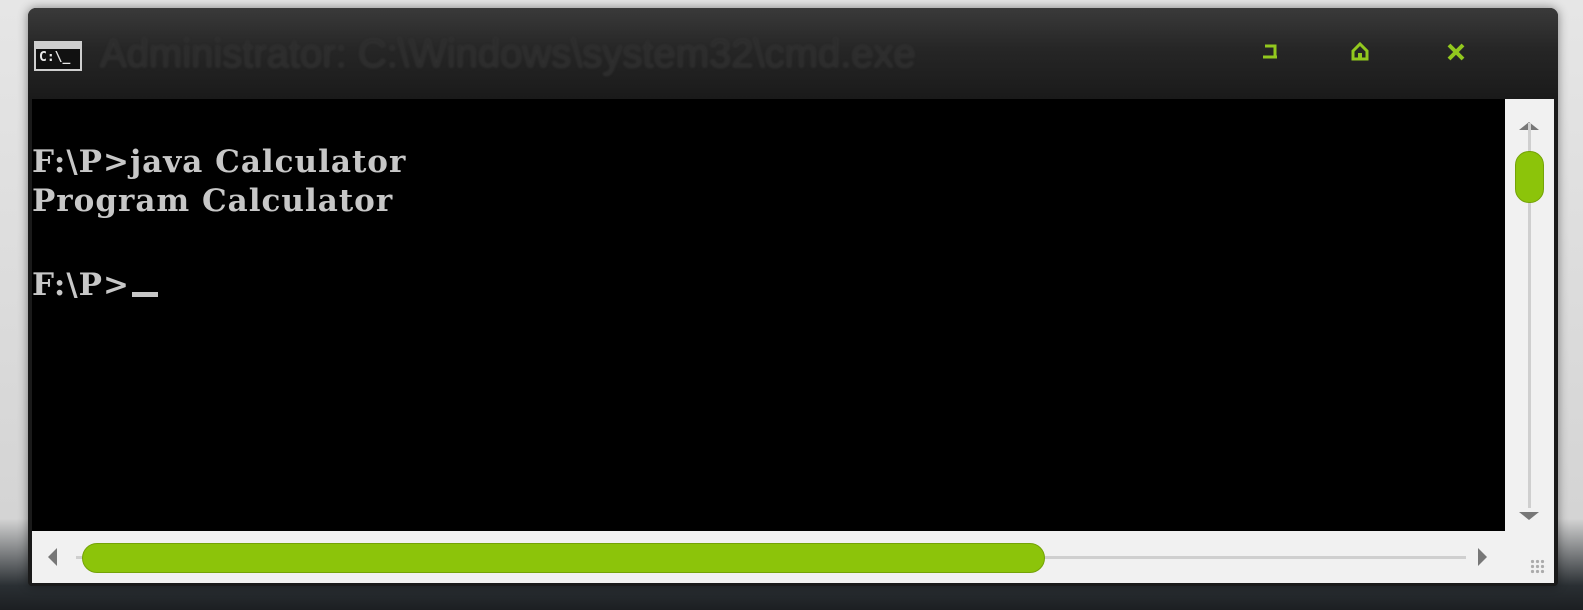 The width and height of the screenshot is (1583, 610). What do you see at coordinates (1529, 315) in the screenshot?
I see `vertical-scrollbar` at bounding box center [1529, 315].